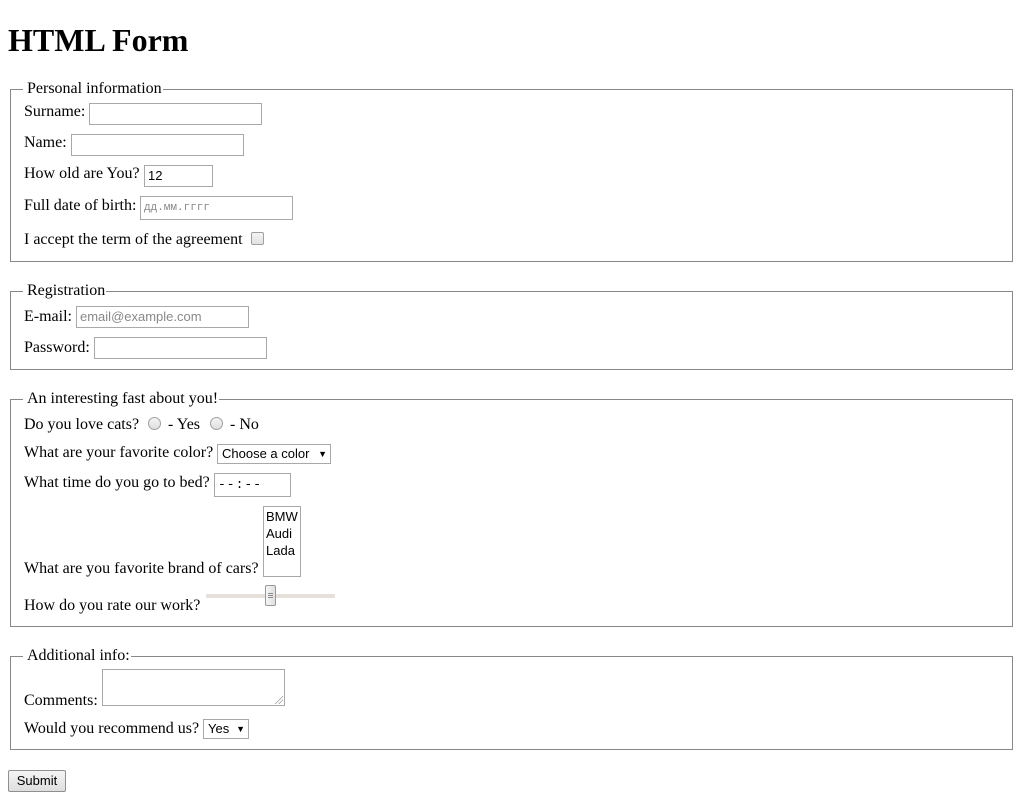  Describe the element at coordinates (133, 239) in the screenshot. I see `agreement-label: I accept the term of the agreement` at that location.